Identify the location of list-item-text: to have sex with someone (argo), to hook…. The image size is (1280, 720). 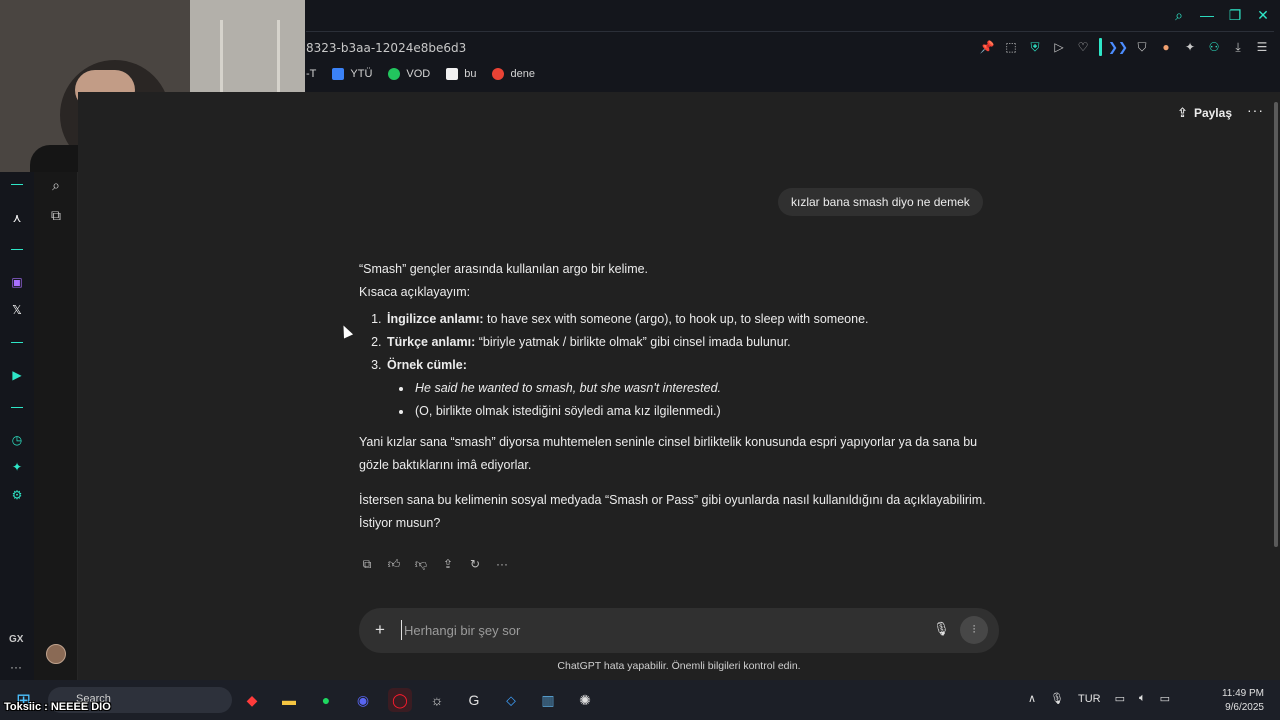
(676, 319).